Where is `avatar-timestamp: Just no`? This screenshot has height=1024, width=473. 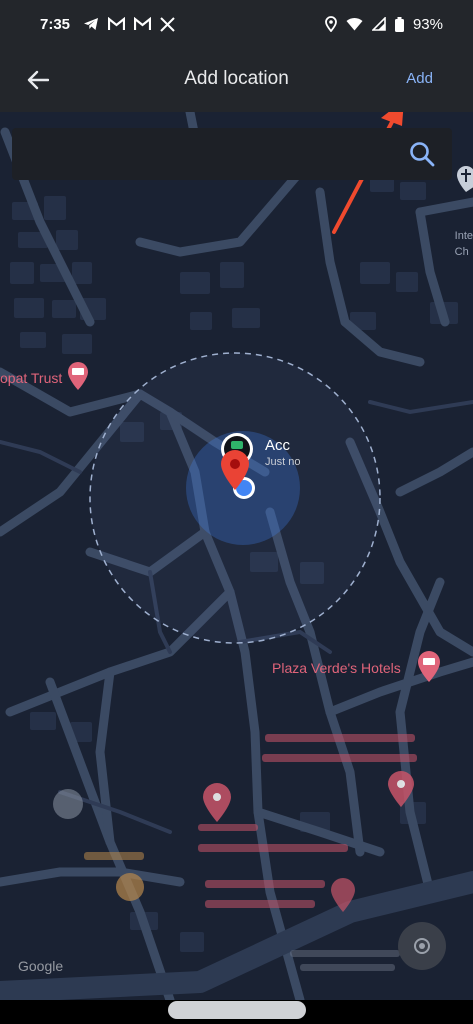 avatar-timestamp: Just no is located at coordinates (283, 462).